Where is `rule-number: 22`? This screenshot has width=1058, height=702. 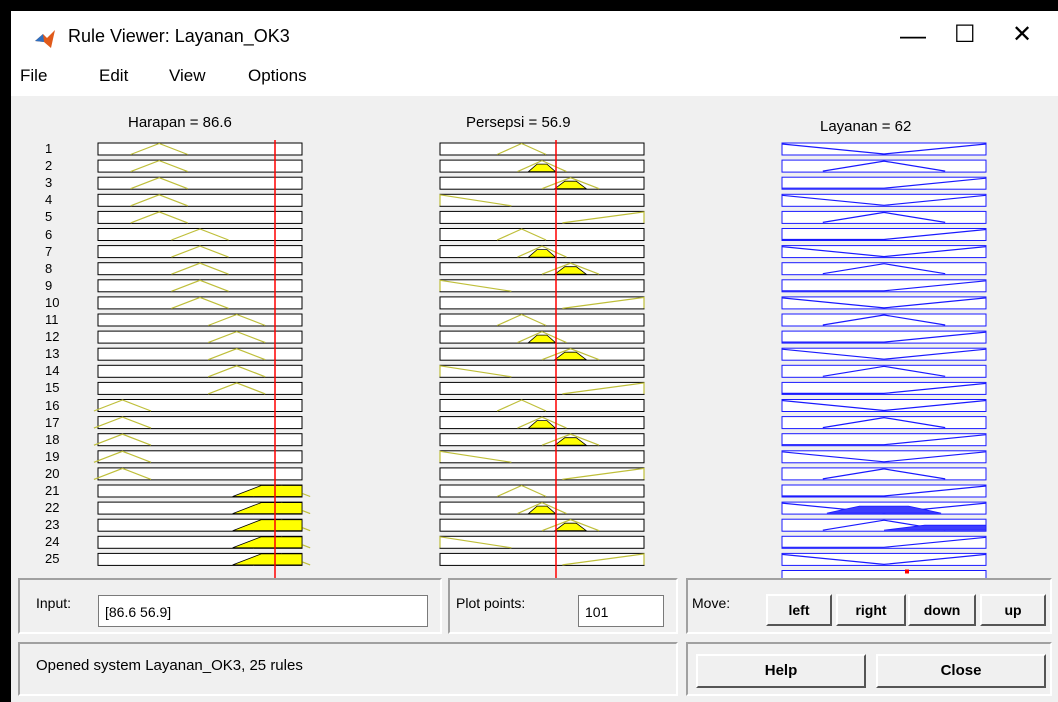 rule-number: 22 is located at coordinates (52, 508).